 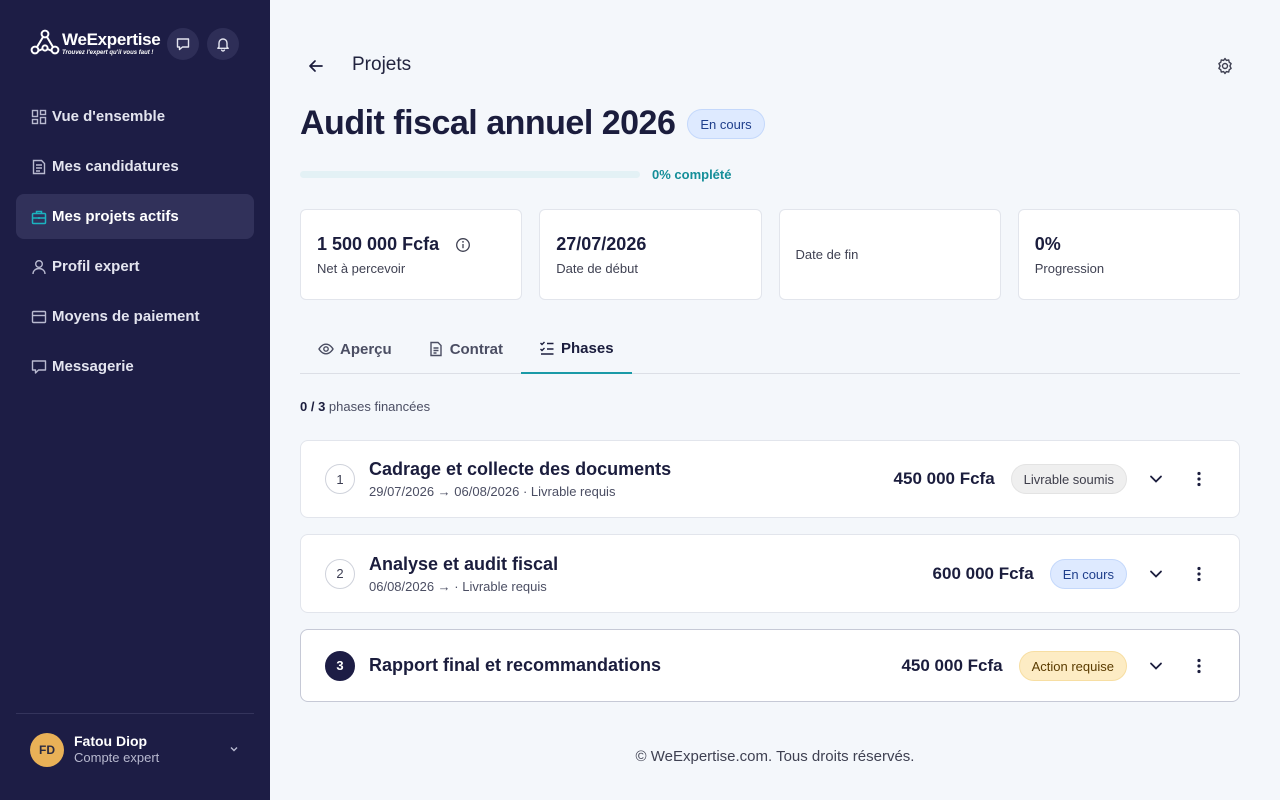 What do you see at coordinates (470, 174) in the screenshot?
I see `progress-bar` at bounding box center [470, 174].